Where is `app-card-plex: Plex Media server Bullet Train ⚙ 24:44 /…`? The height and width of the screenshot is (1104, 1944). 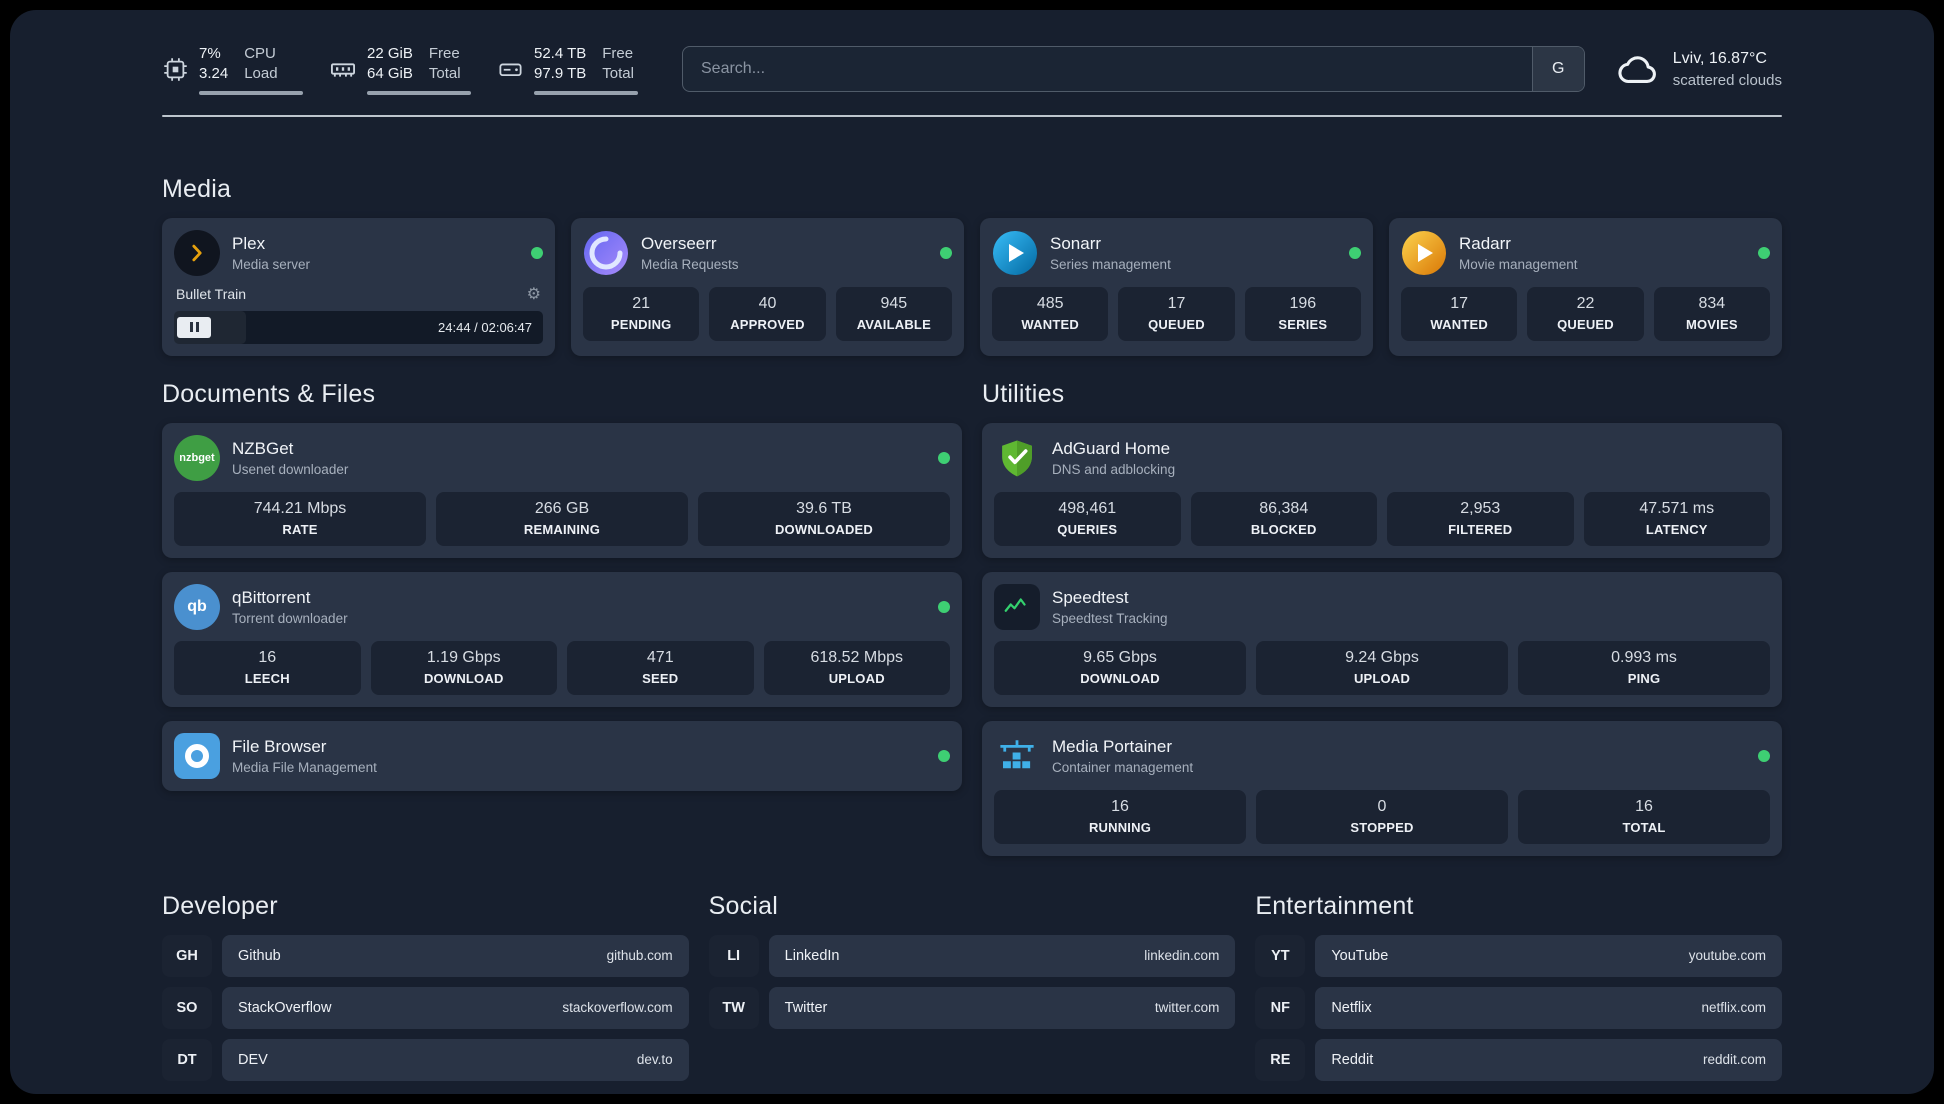
app-card-plex: Plex Media server Bullet Train ⚙ 24:44 /… is located at coordinates (358, 286).